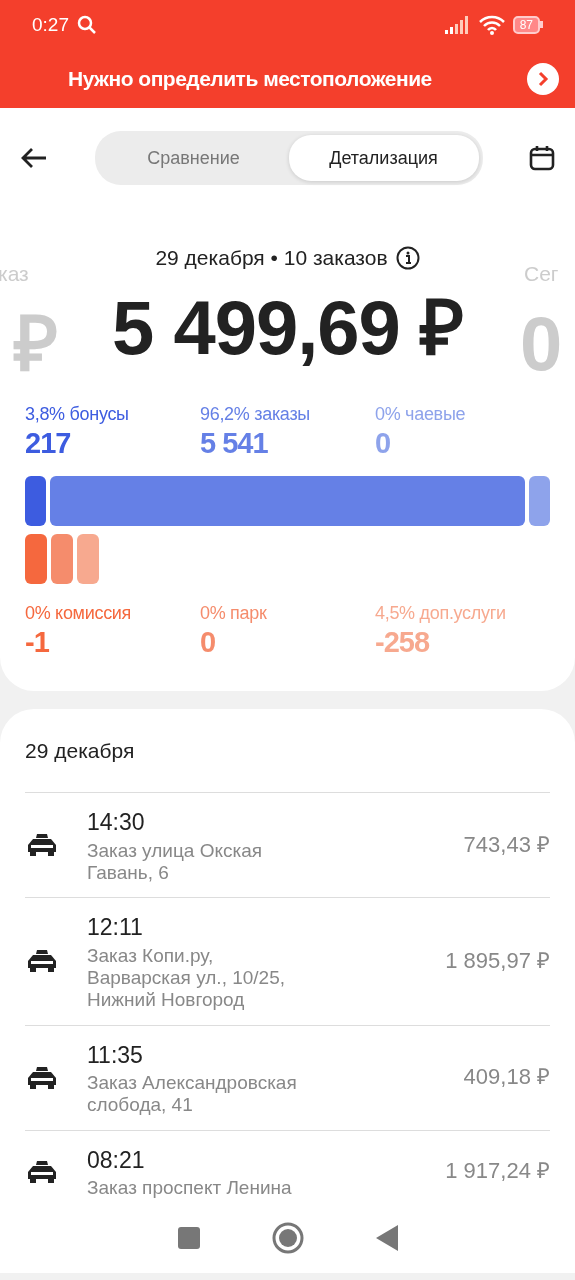  I want to click on battery-icon: 87, so click(527, 25).